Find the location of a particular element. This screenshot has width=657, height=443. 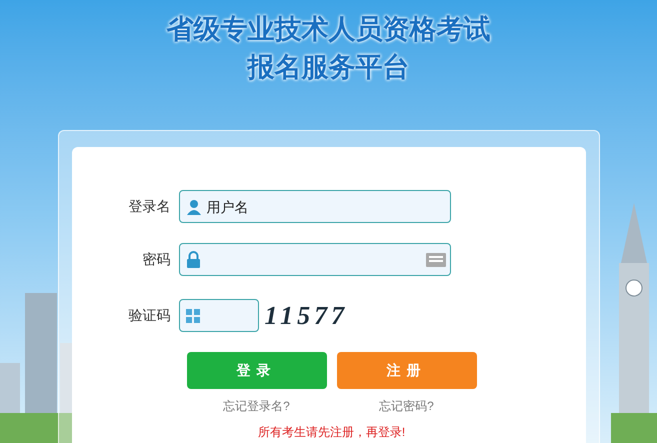

forgot-link: 忘记登录名? is located at coordinates (256, 406).